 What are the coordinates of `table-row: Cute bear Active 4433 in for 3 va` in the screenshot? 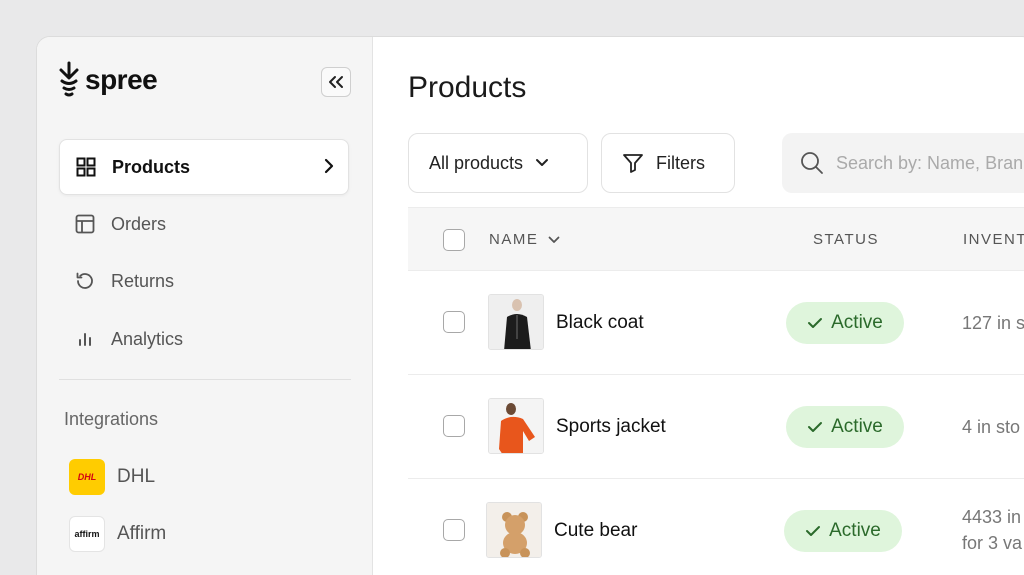 It's located at (716, 527).